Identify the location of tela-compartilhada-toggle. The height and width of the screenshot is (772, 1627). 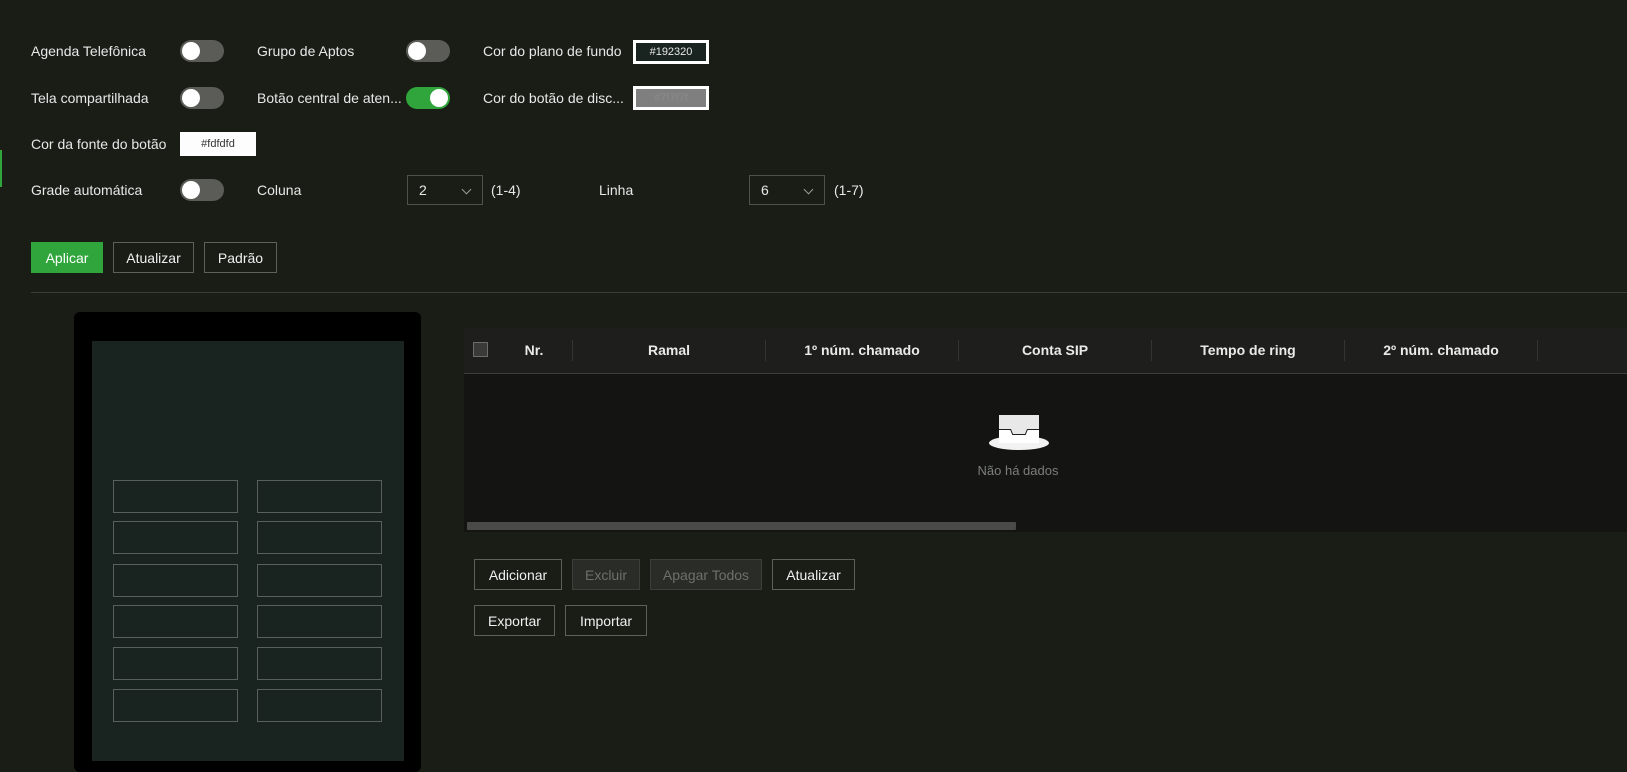
(202, 98).